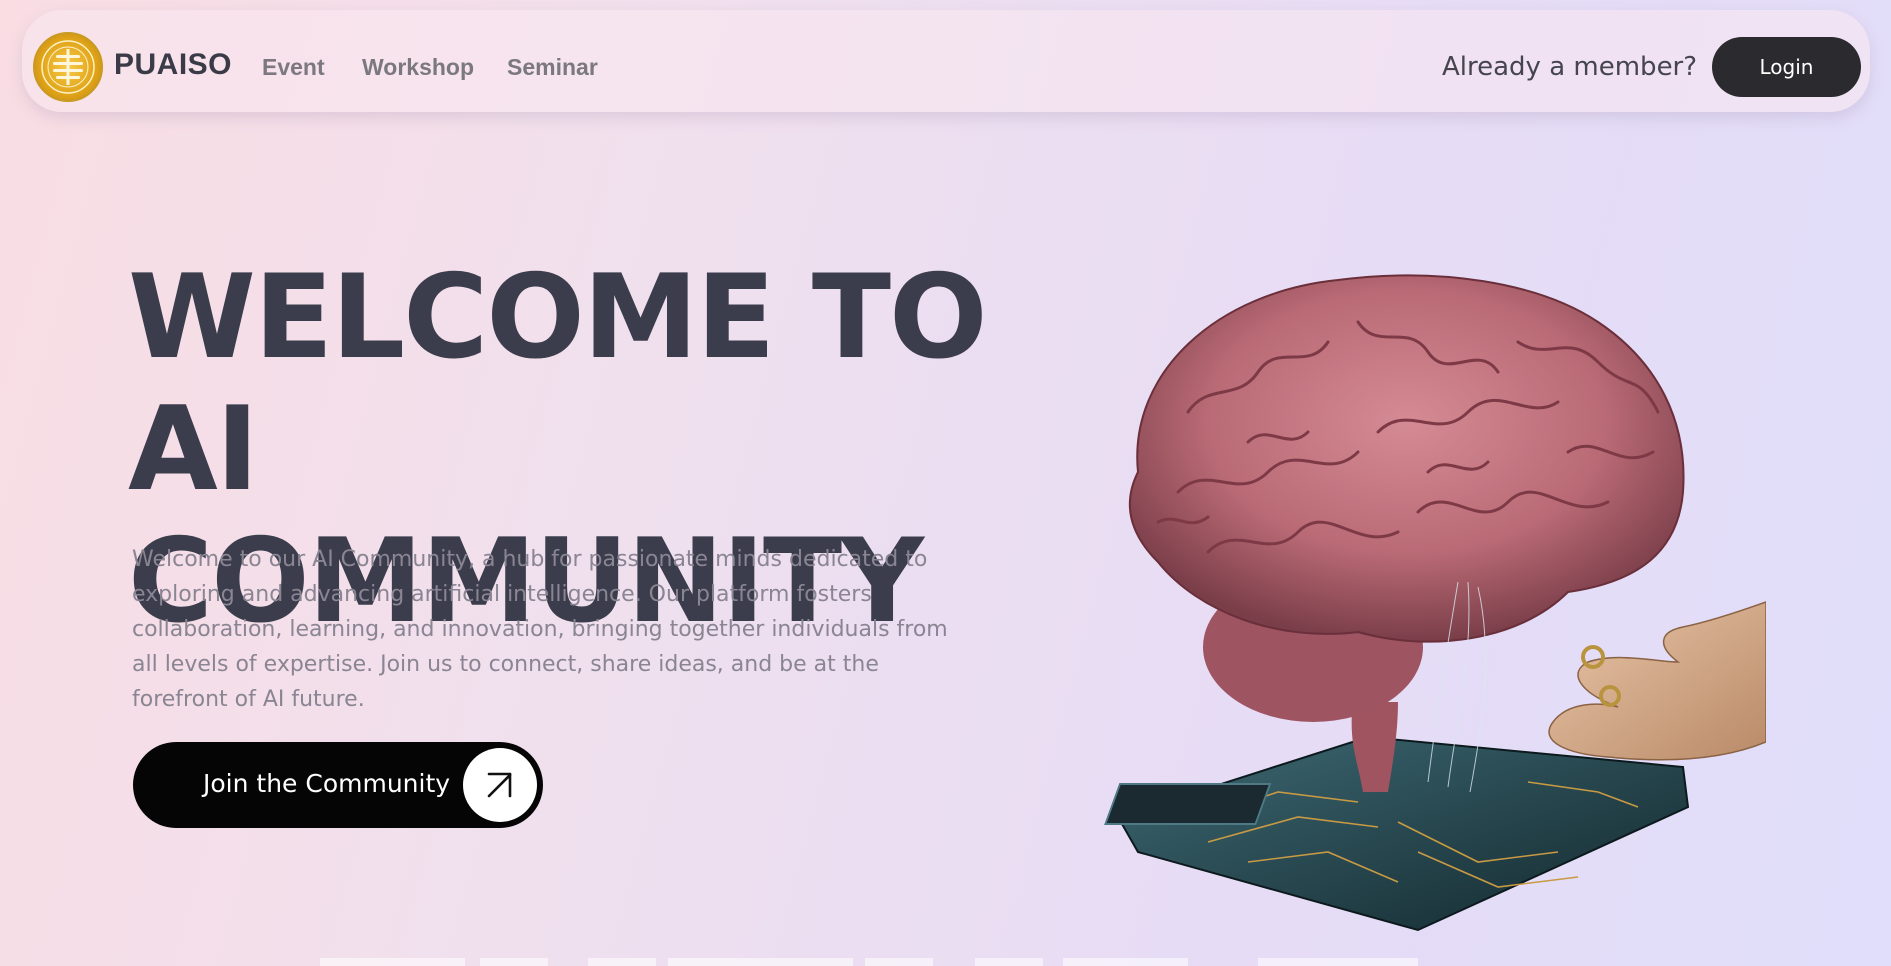 This screenshot has width=1891, height=966. I want to click on login-button: Login, so click(1786, 67).